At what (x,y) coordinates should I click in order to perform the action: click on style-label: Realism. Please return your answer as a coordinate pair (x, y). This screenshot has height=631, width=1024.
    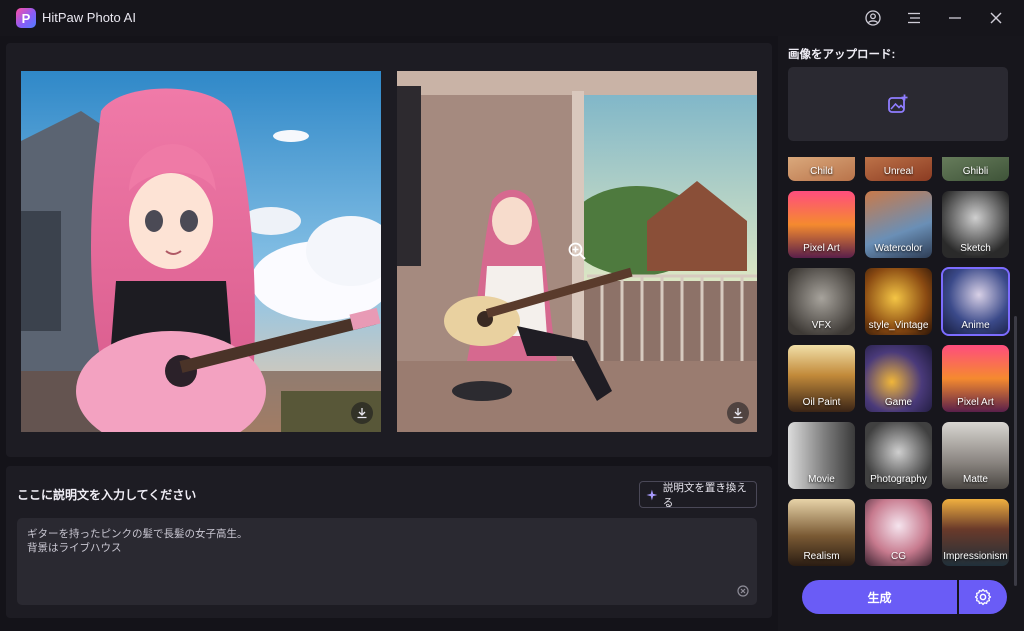
    Looking at the image, I should click on (821, 556).